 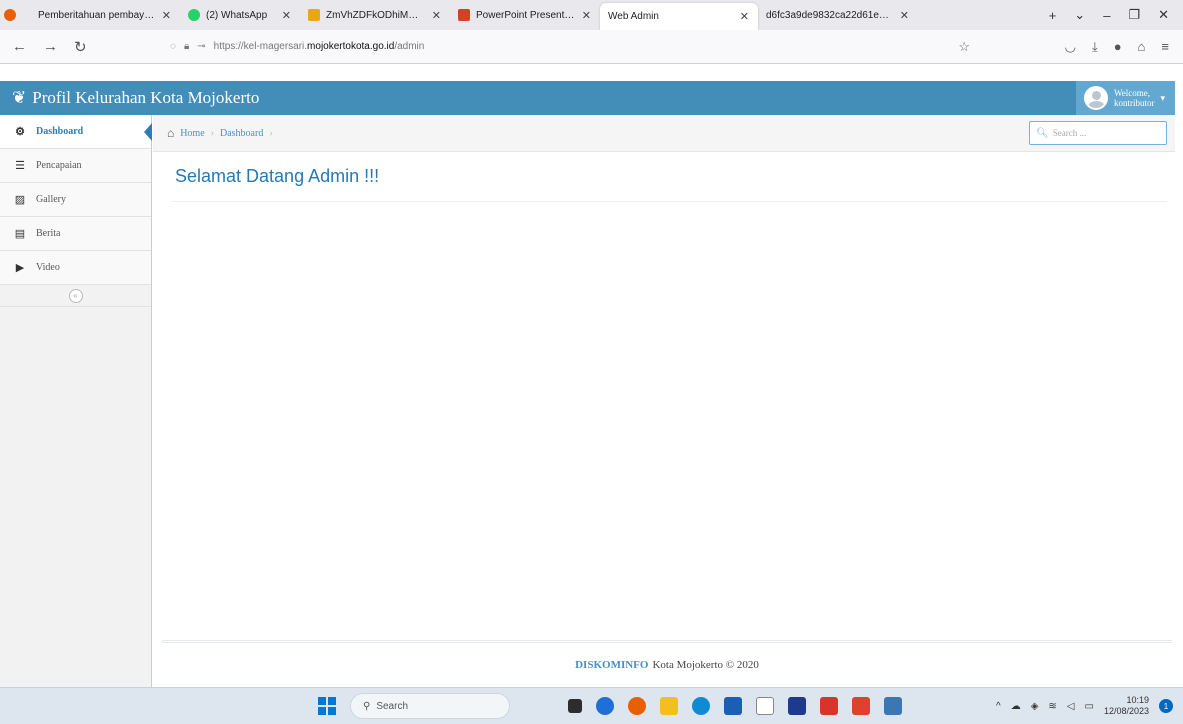 What do you see at coordinates (186, 46) in the screenshot?
I see `lock-icon: 🔒︎` at bounding box center [186, 46].